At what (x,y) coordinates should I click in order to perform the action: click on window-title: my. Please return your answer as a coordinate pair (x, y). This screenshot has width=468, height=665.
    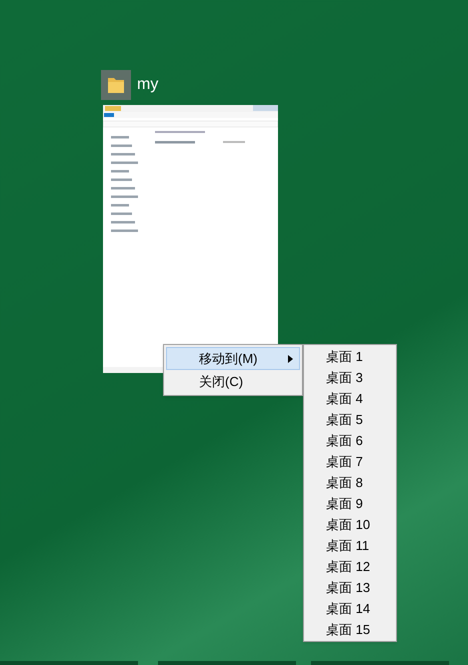
    Looking at the image, I should click on (147, 85).